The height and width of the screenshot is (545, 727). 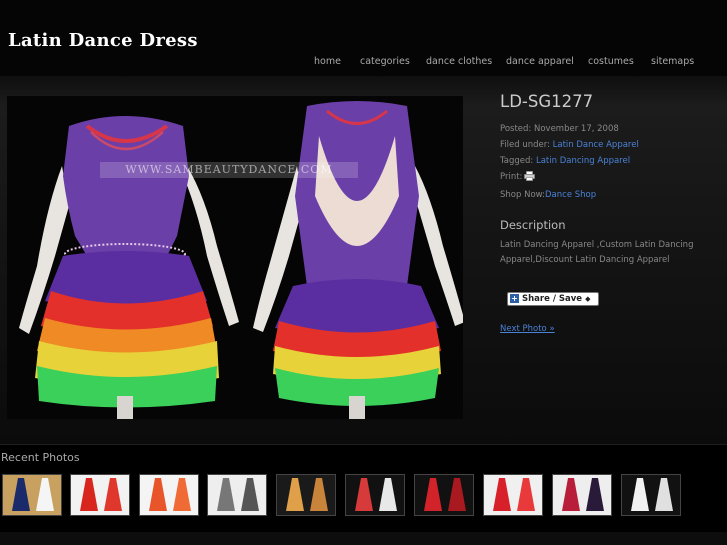 What do you see at coordinates (40, 457) in the screenshot?
I see `recent-photos-heading: Recent Photos` at bounding box center [40, 457].